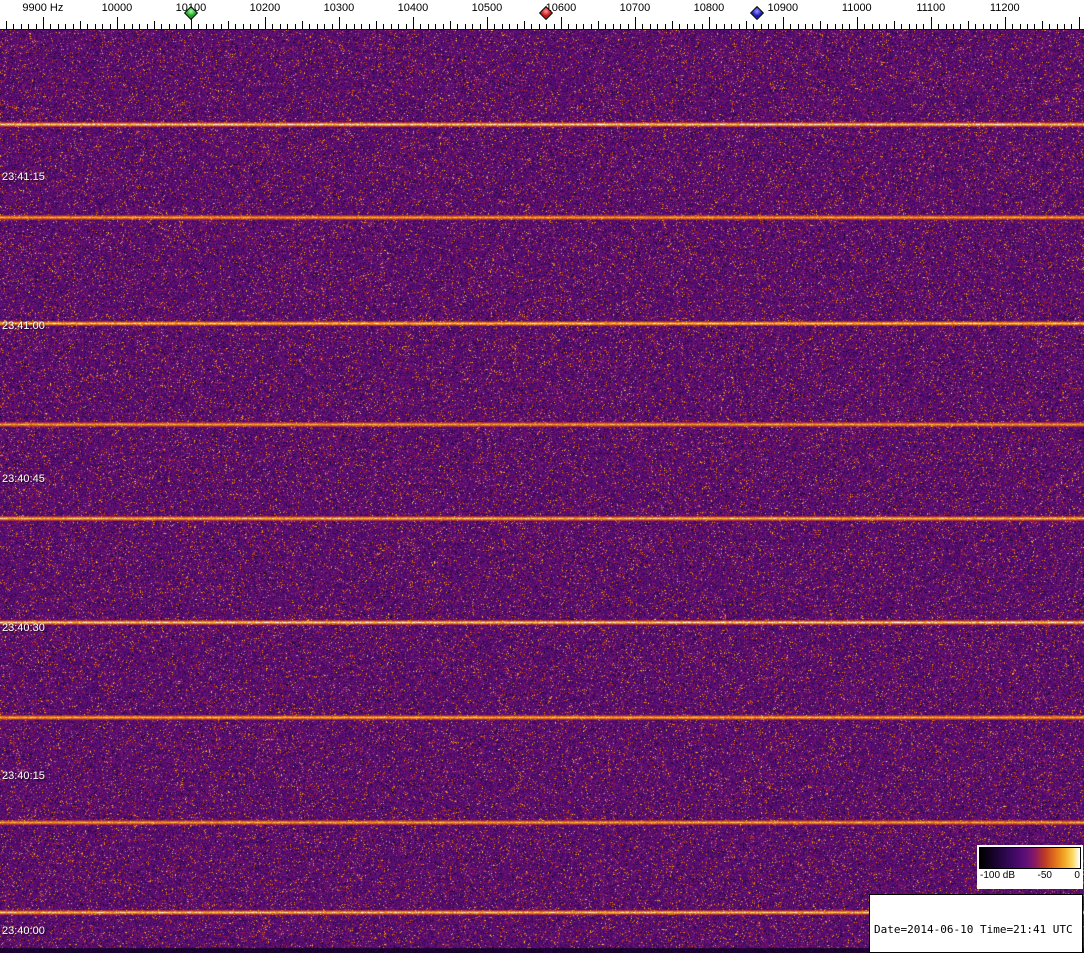  I want to click on ruler-frequency-label: 10200, so click(265, 8).